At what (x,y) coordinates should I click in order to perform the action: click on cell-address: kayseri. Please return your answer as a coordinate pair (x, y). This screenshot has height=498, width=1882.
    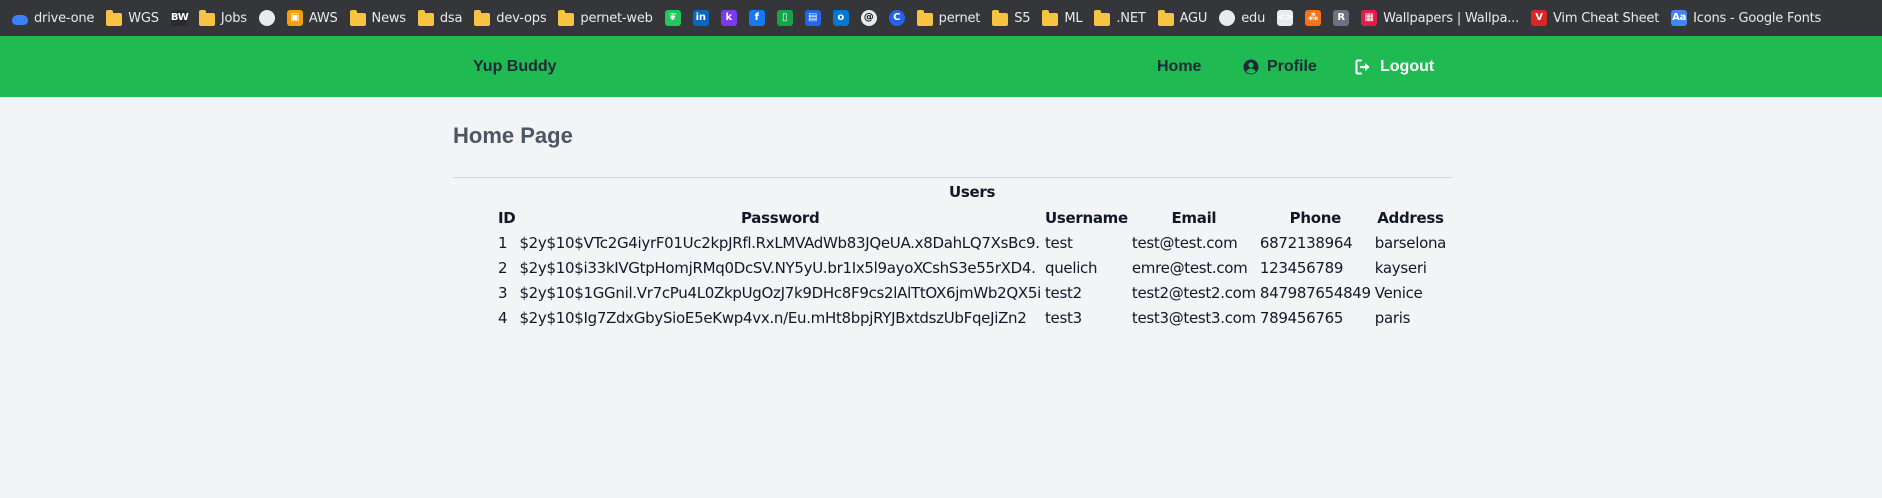
    Looking at the image, I should click on (1400, 267).